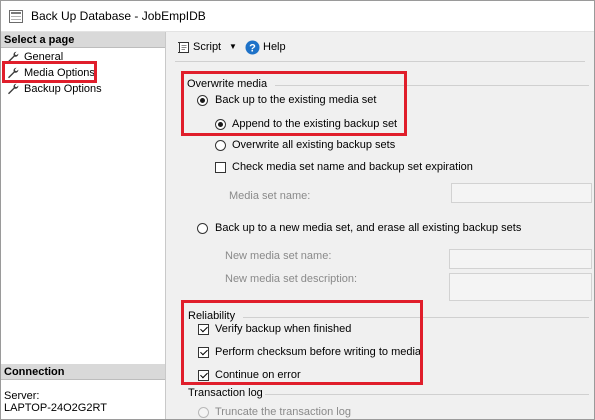 This screenshot has height=420, width=595. Describe the element at coordinates (427, 394) in the screenshot. I see `group-divider` at that location.